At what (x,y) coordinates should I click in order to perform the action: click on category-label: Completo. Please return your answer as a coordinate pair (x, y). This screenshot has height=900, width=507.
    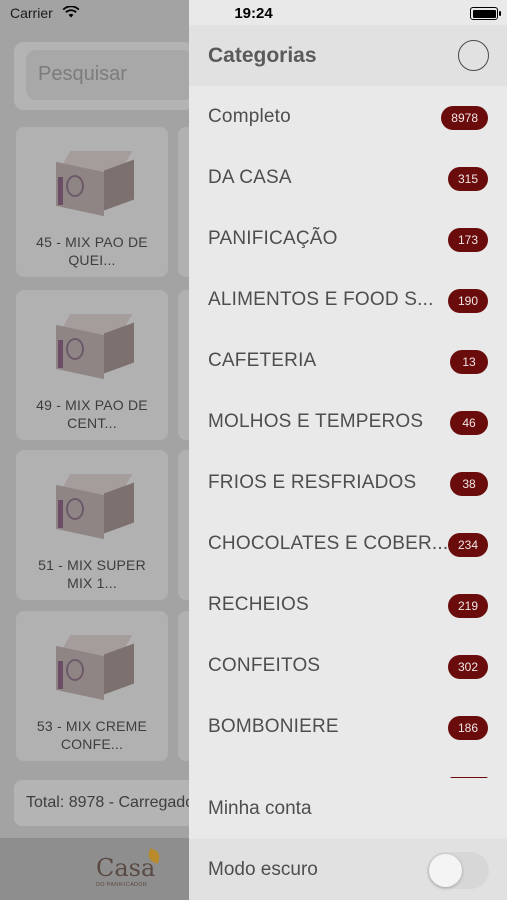
    Looking at the image, I should click on (249, 116).